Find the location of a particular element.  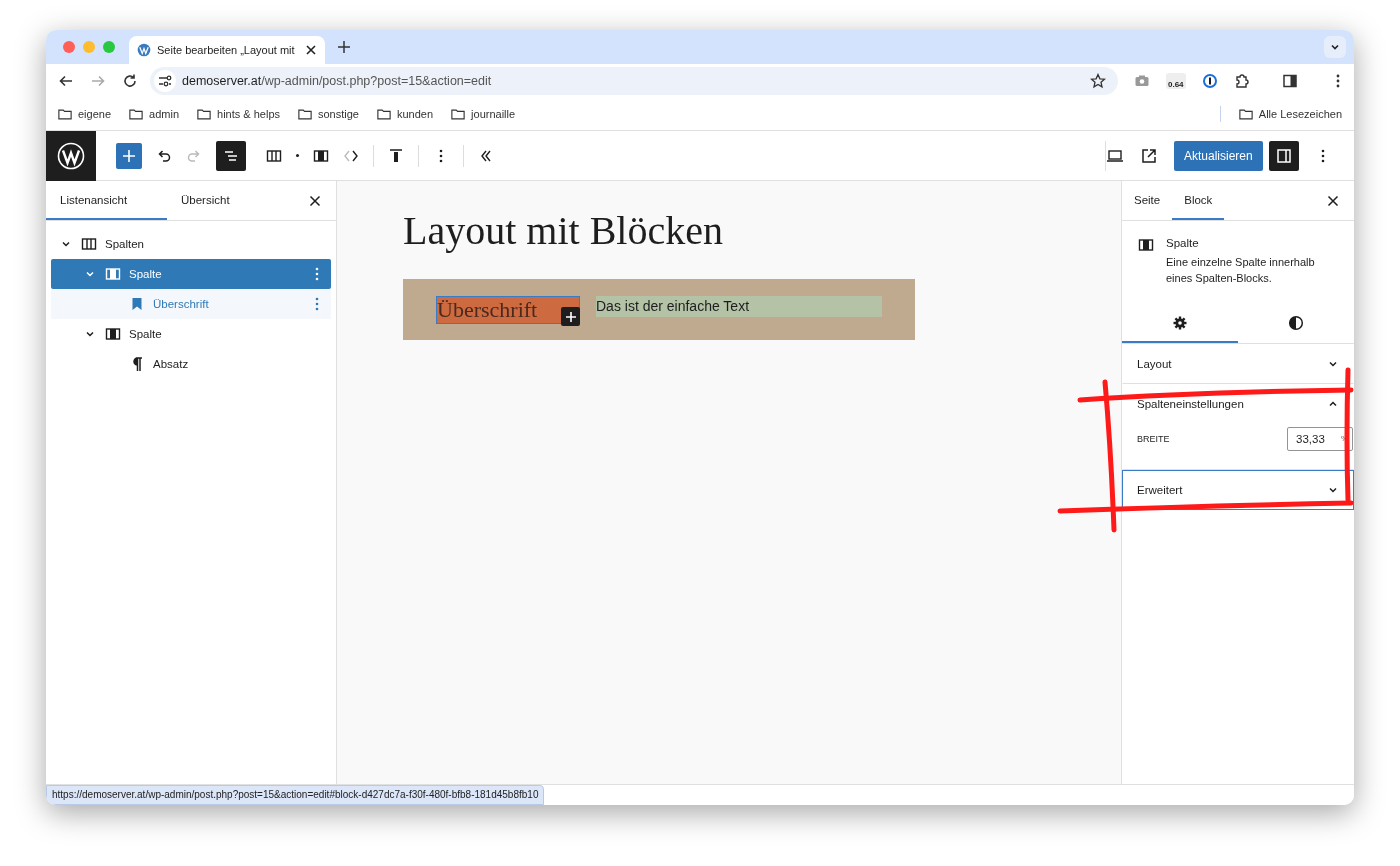

list-view-item: Überschrift is located at coordinates (191, 304).